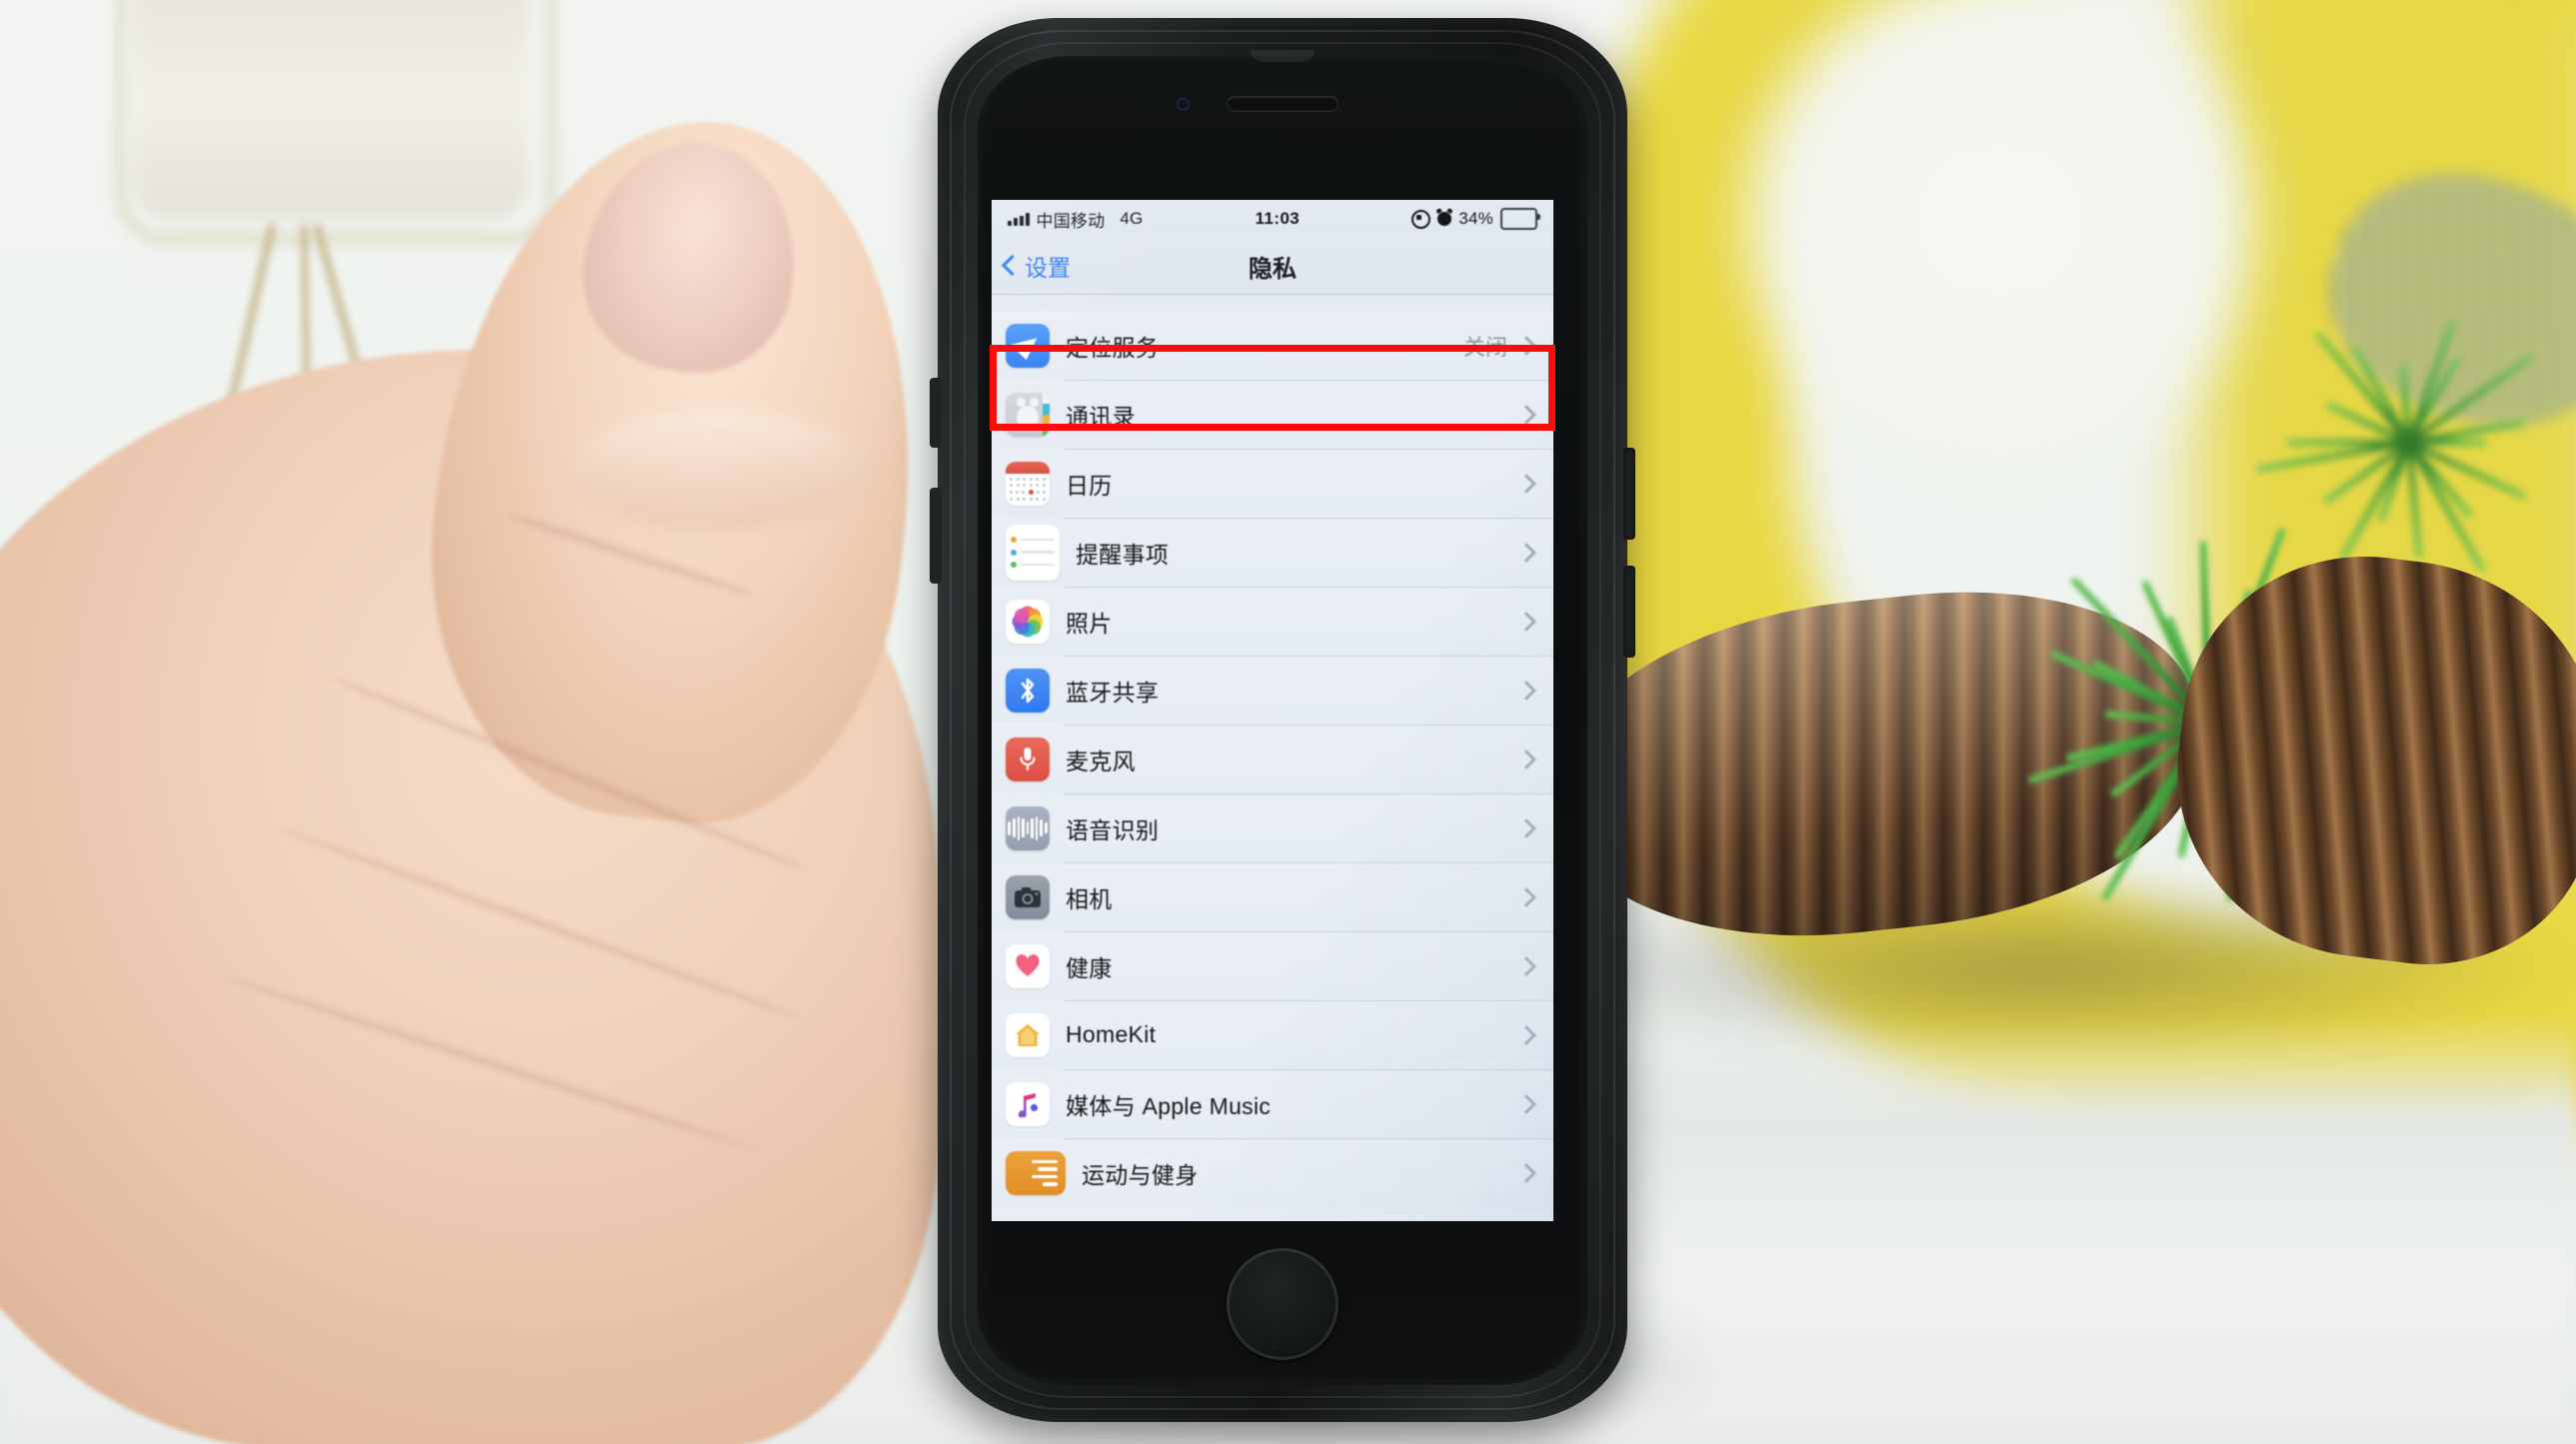 This screenshot has width=2576, height=1444. Describe the element at coordinates (1113, 347) in the screenshot. I see `list-item-label: 定位服务` at that location.